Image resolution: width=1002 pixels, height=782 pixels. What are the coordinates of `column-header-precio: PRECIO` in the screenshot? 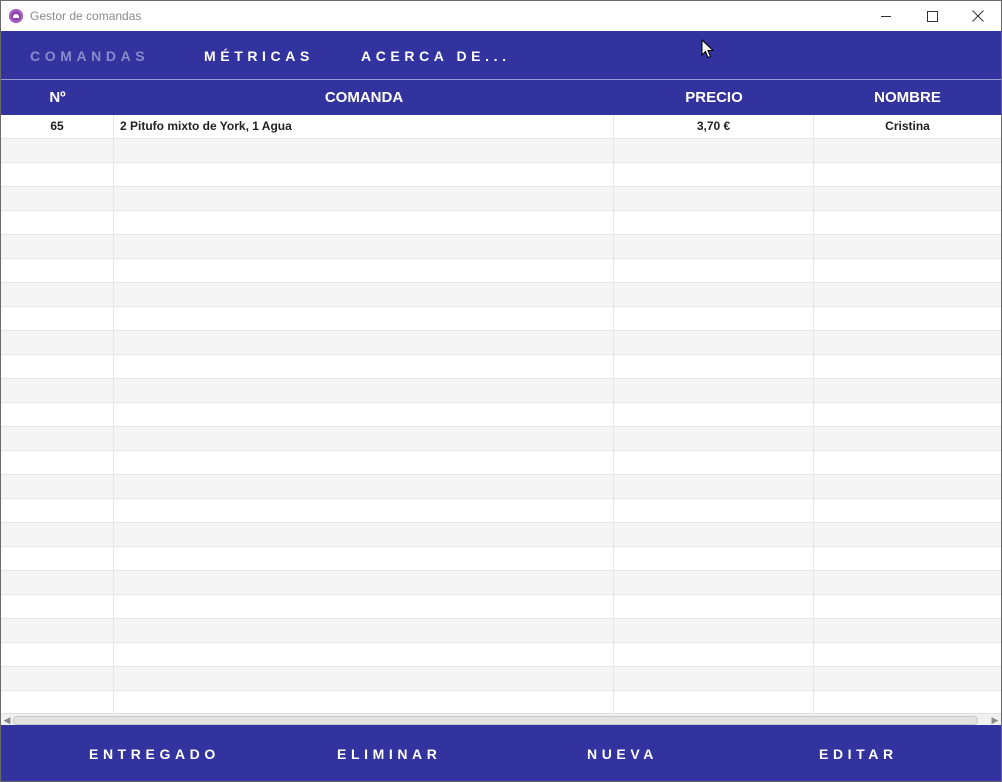 It's located at (714, 97).